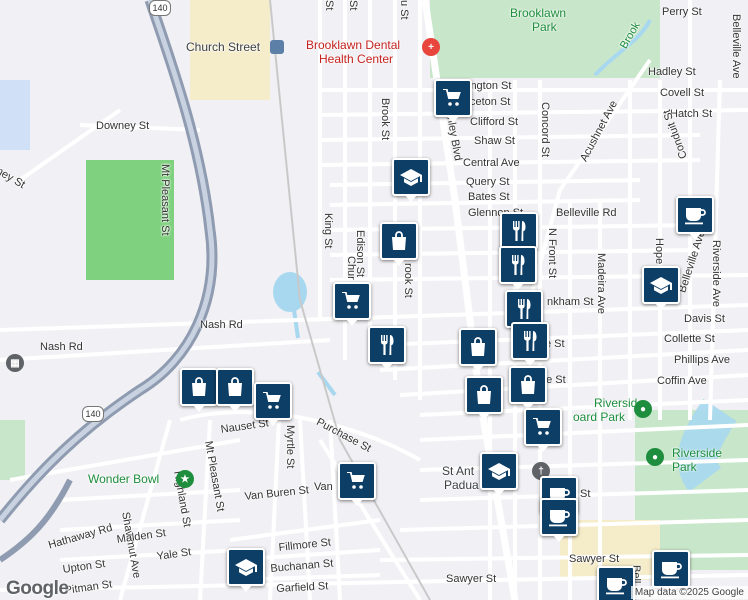 This screenshot has width=748, height=600. Describe the element at coordinates (185, 479) in the screenshot. I see `bowling-icon: ★` at that location.